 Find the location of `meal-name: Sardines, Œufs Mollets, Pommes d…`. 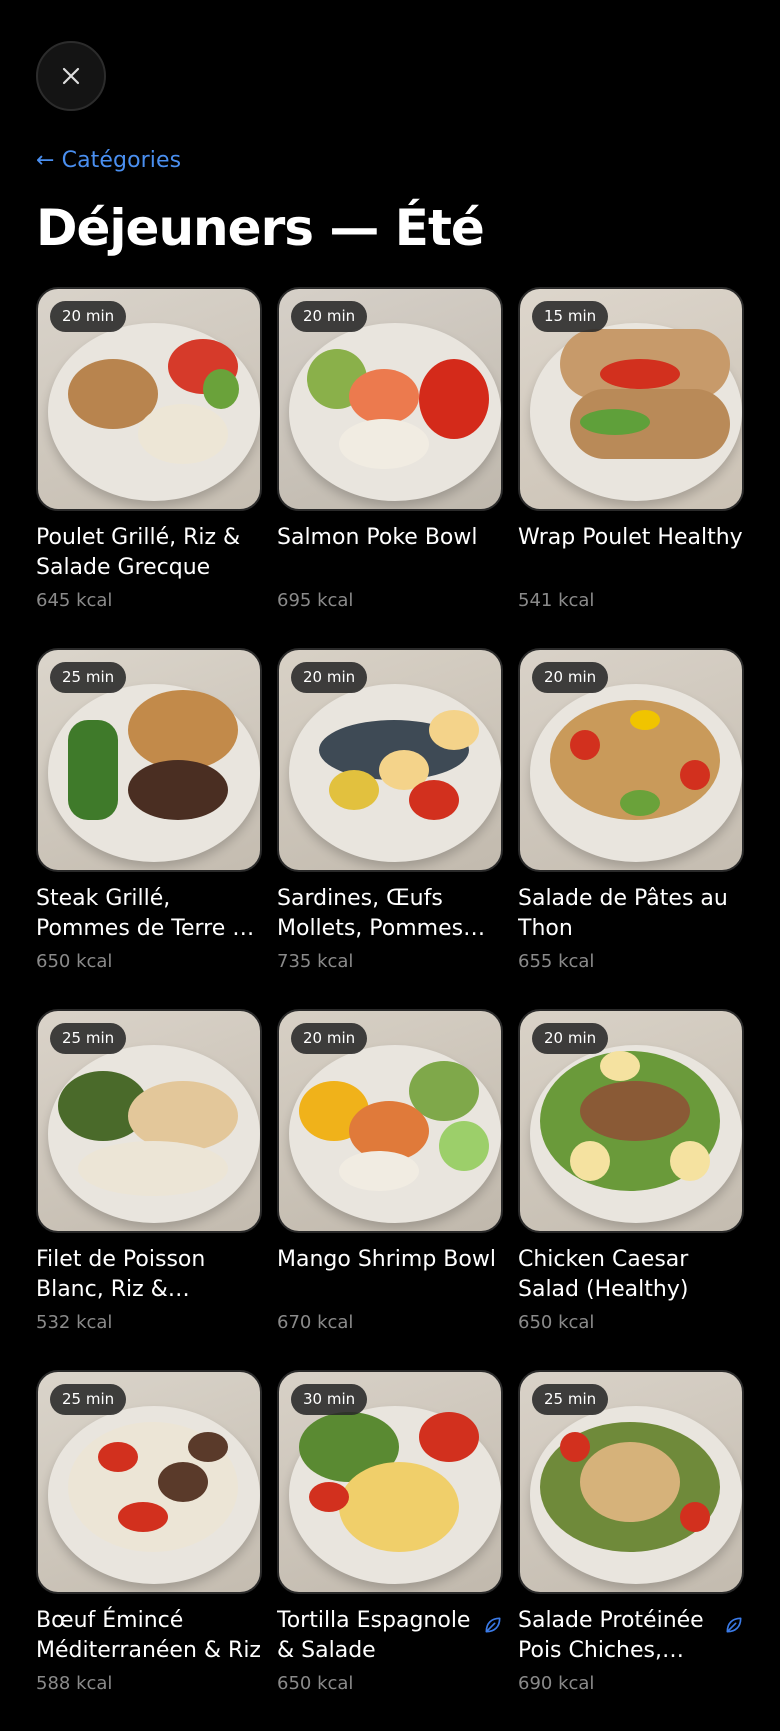

meal-name: Sardines, Œufs Mollets, Pommes d… is located at coordinates (370, 913).